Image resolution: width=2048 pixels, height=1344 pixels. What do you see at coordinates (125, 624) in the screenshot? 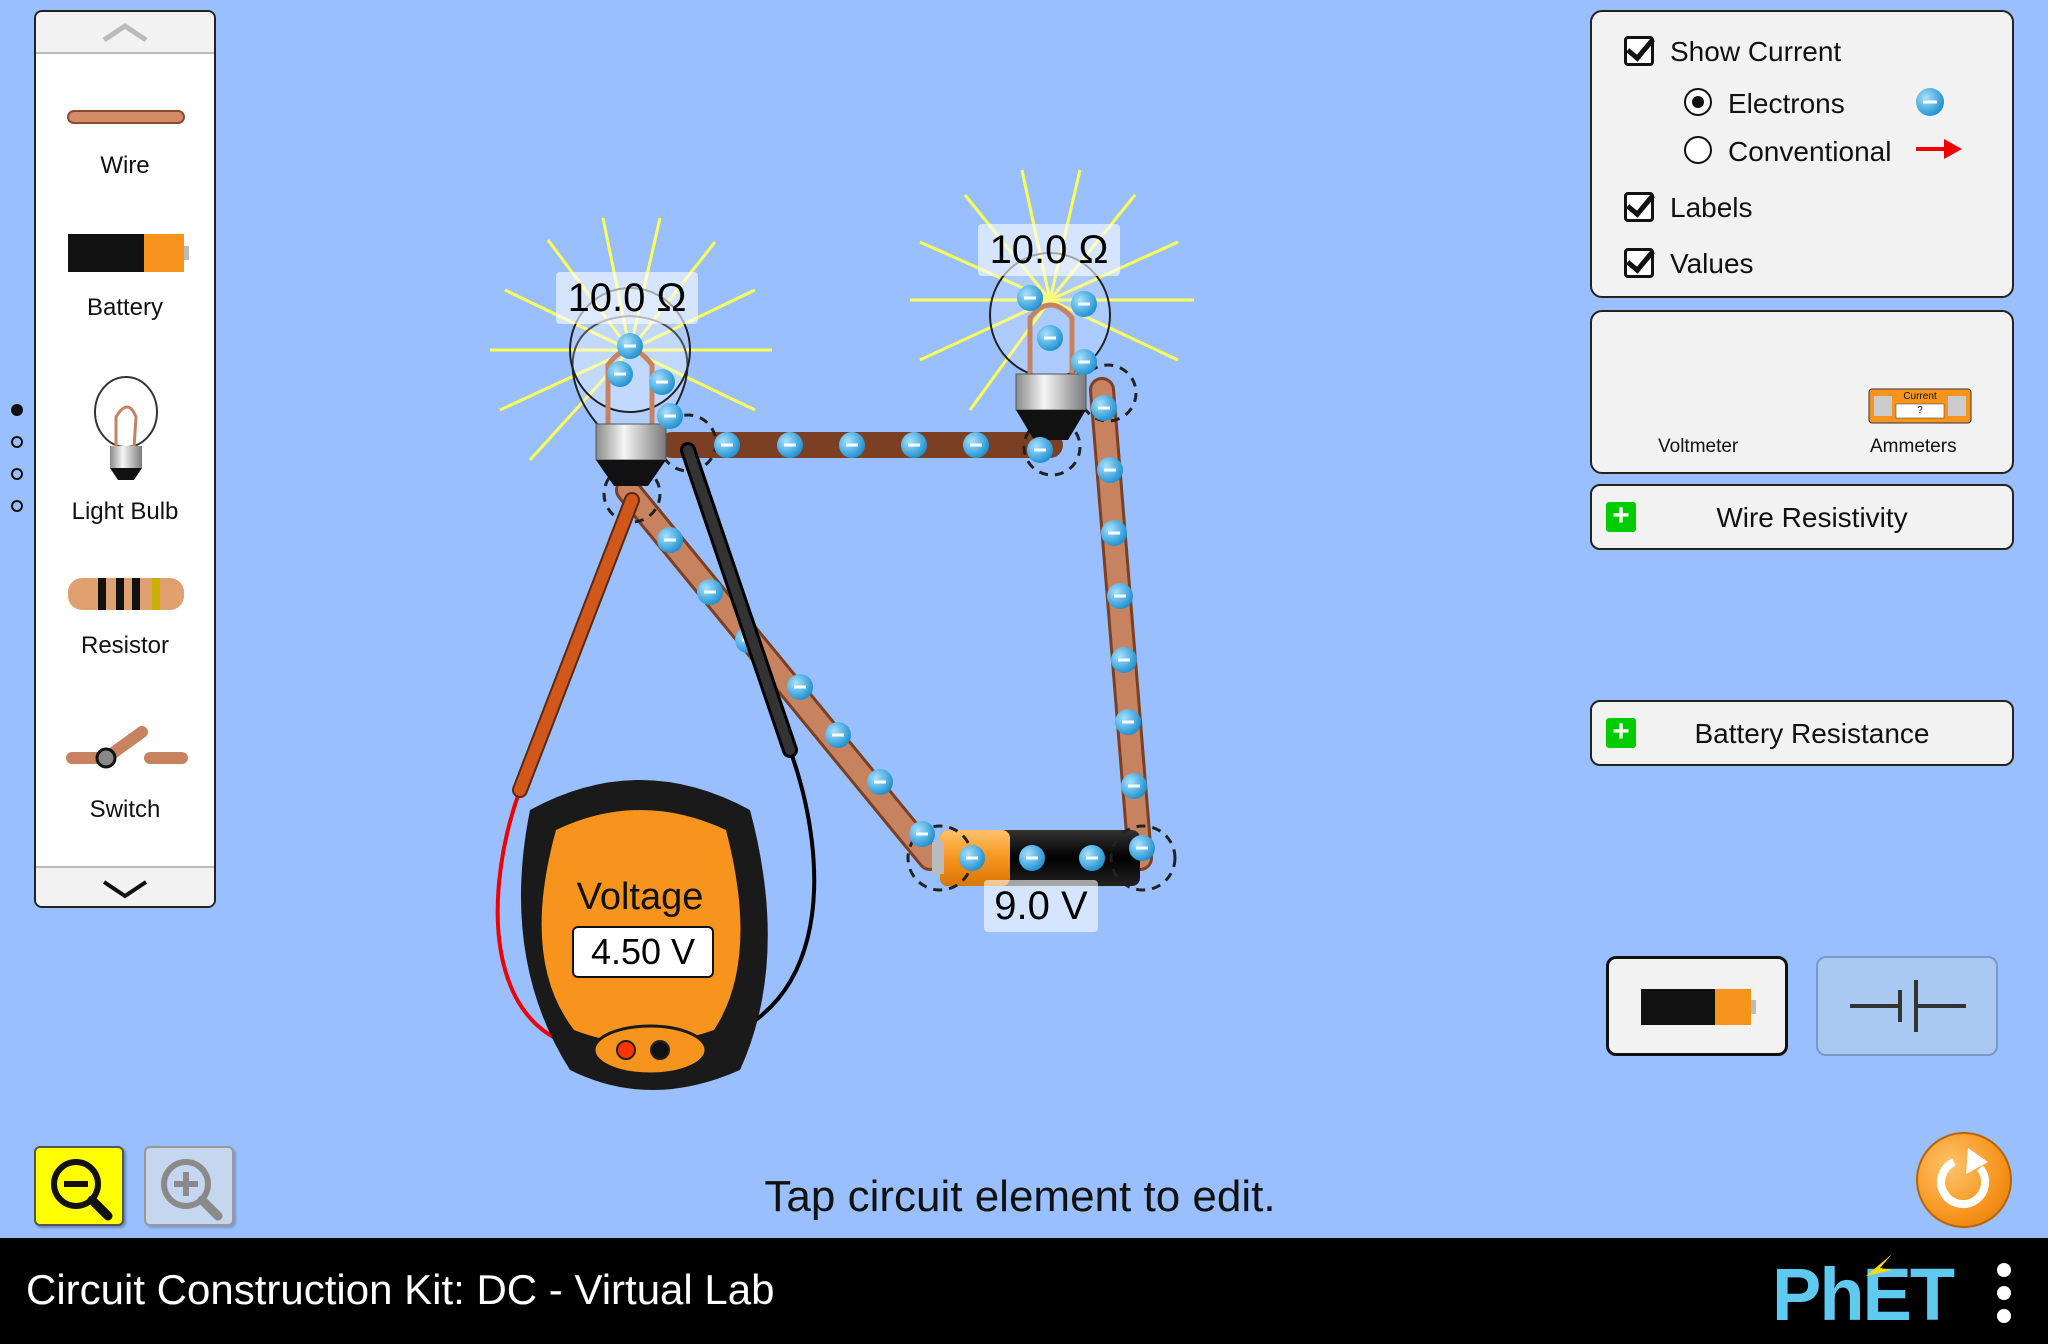
I see `toolbox-item-resistor: Resistor` at bounding box center [125, 624].